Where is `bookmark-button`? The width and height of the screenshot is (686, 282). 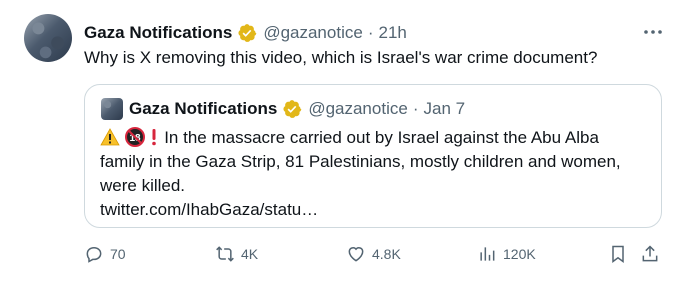 bookmark-button is located at coordinates (618, 254).